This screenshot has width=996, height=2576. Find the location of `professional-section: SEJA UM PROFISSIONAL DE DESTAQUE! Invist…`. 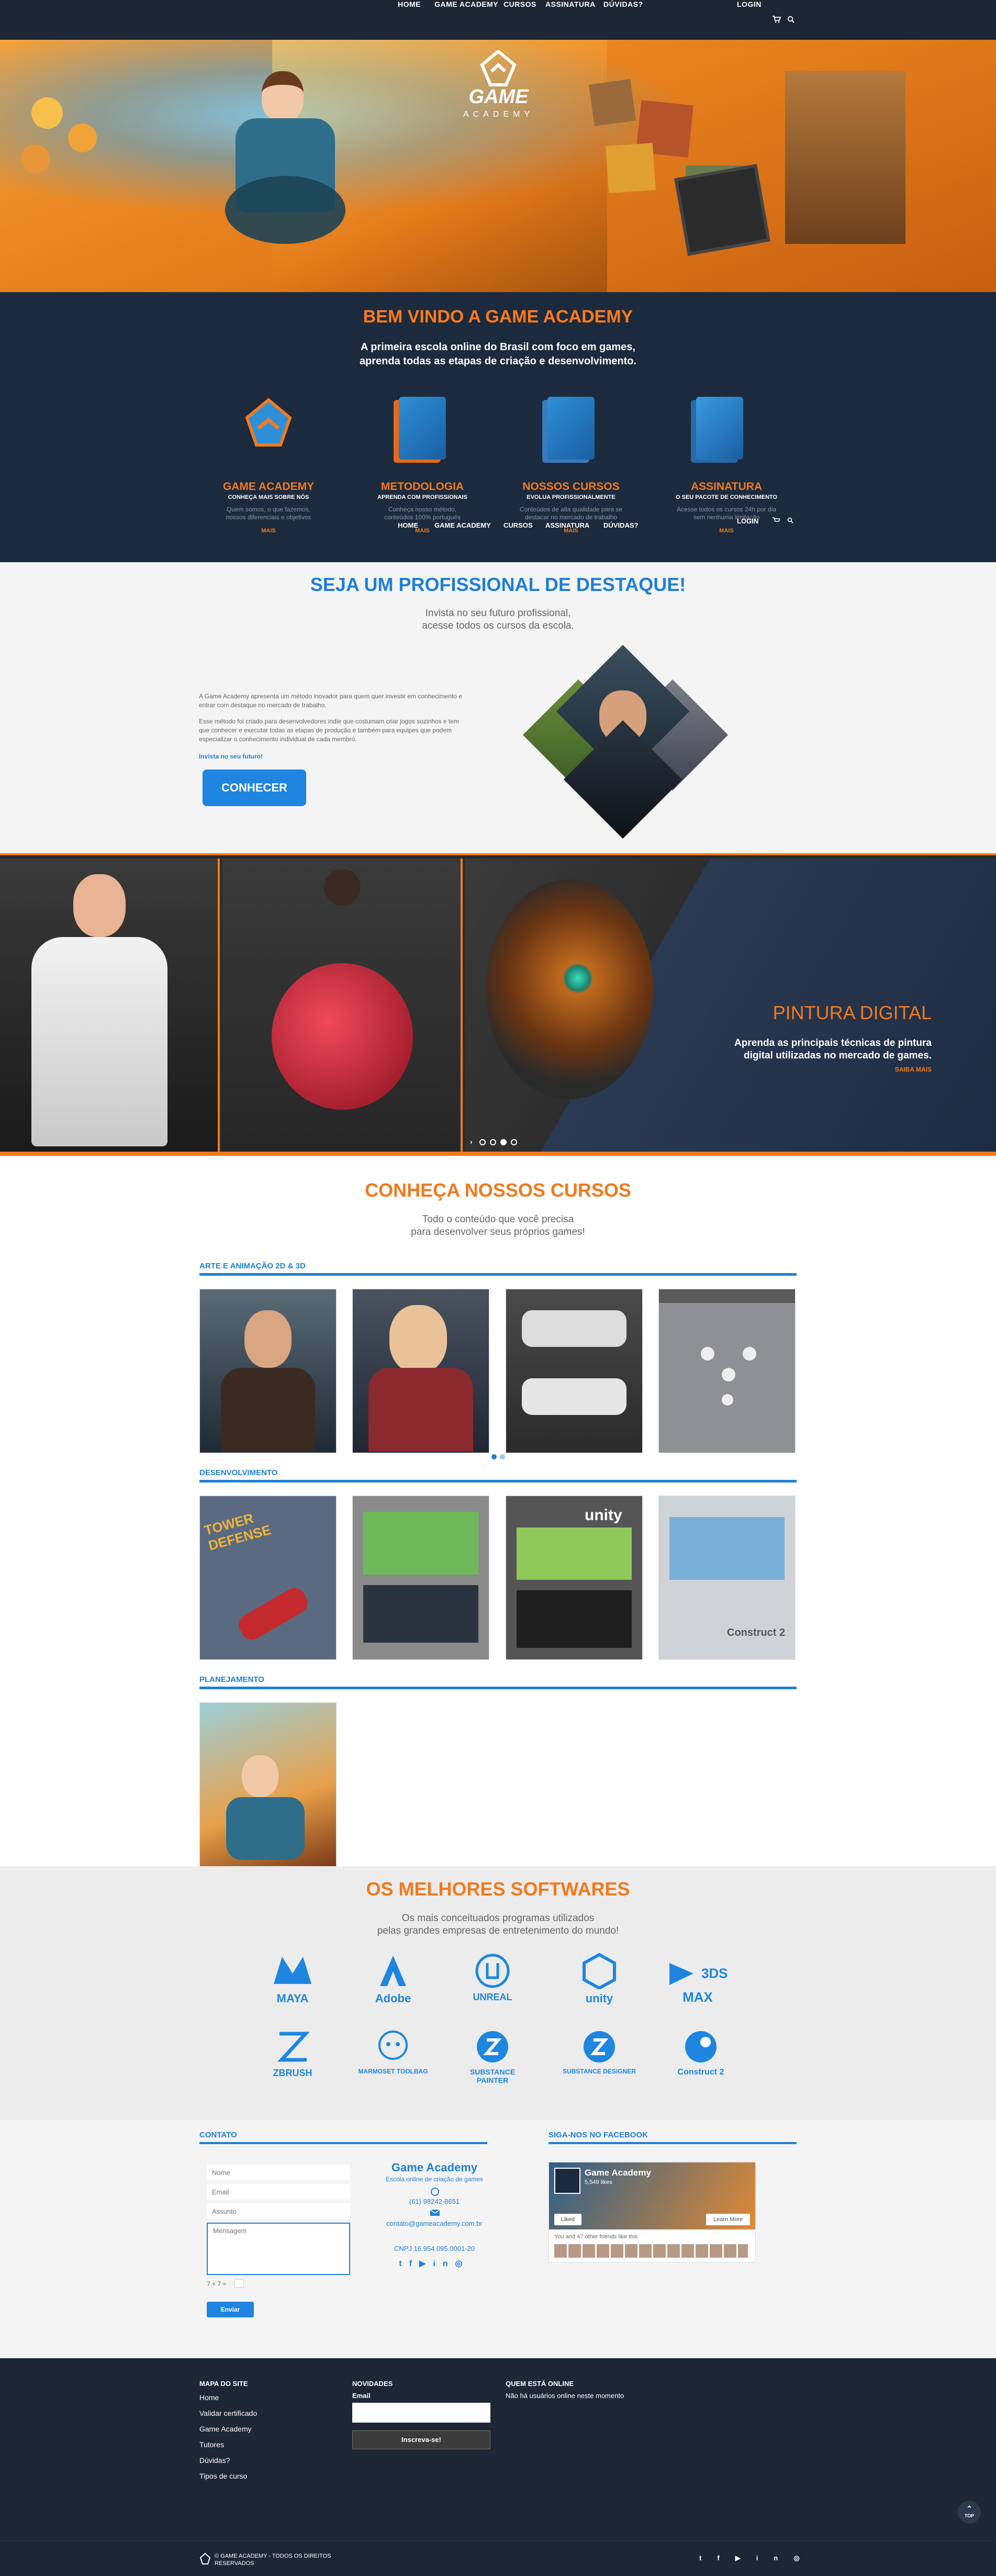

professional-section: SEJA UM PROFISSIONAL DE DESTAQUE! Invist… is located at coordinates (498, 708).